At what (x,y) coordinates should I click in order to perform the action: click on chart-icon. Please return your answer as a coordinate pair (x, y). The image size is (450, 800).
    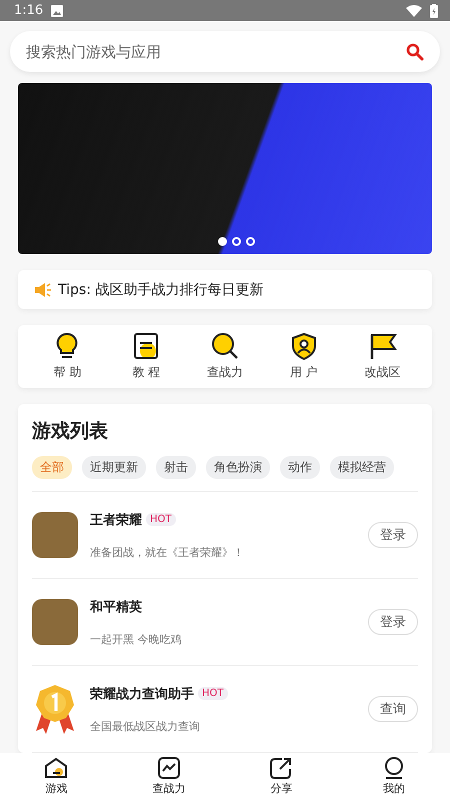
    Looking at the image, I should click on (169, 768).